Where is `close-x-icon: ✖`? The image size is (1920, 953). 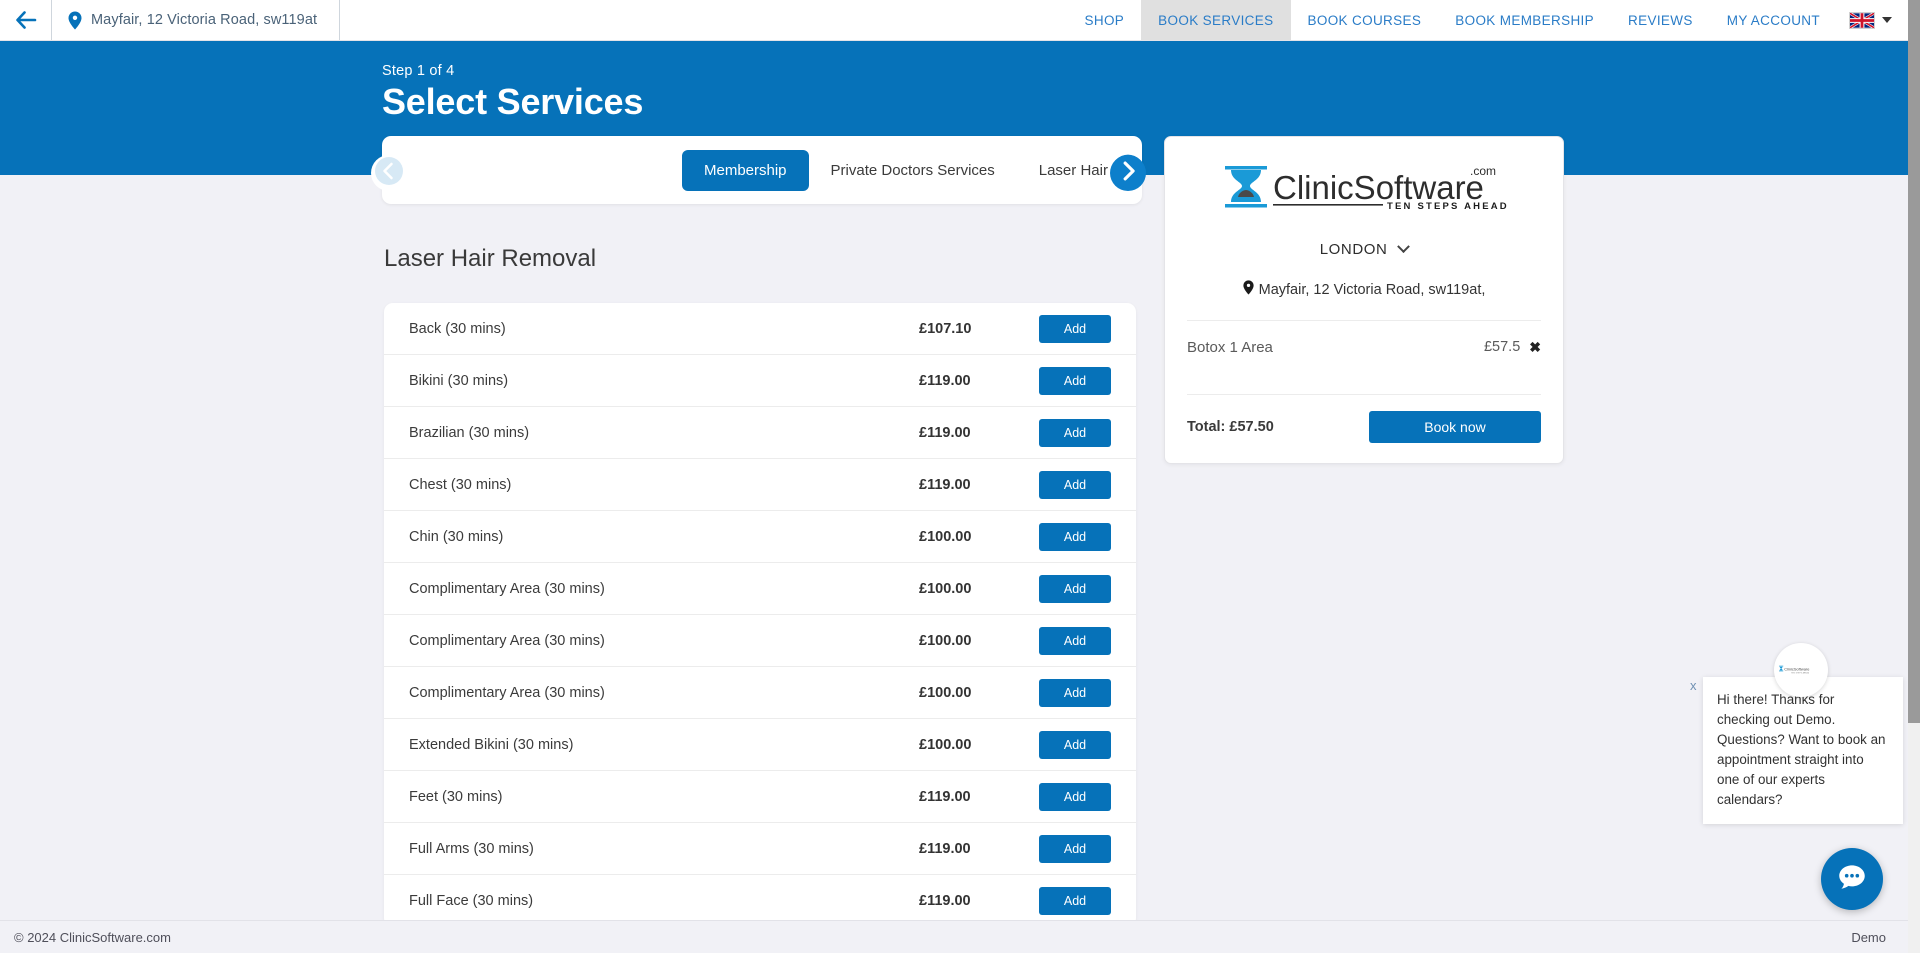
close-x-icon: ✖ is located at coordinates (1535, 347).